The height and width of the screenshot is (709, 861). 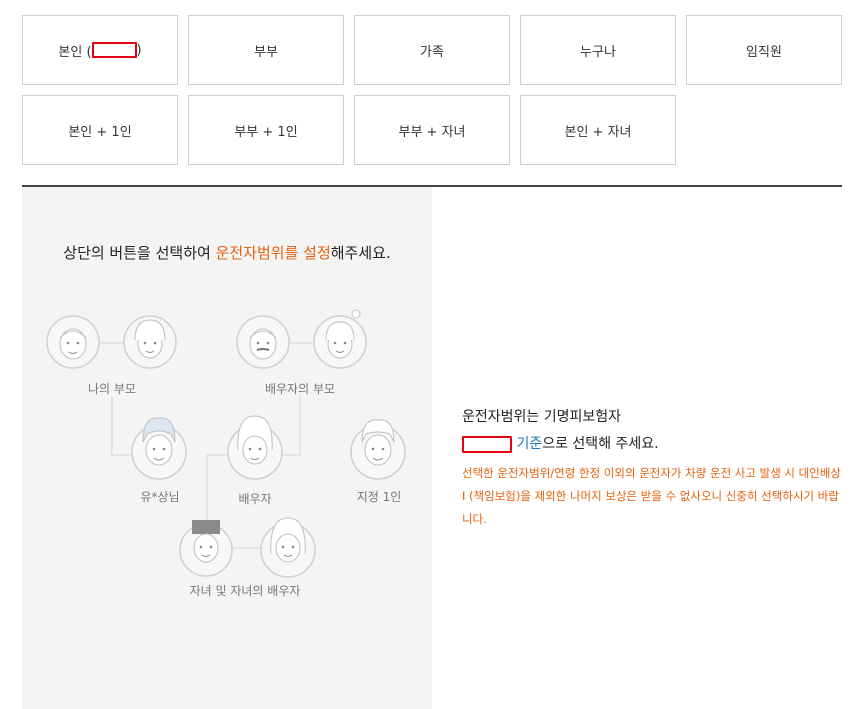 What do you see at coordinates (378, 449) in the screenshot?
I see `designated-person-icon` at bounding box center [378, 449].